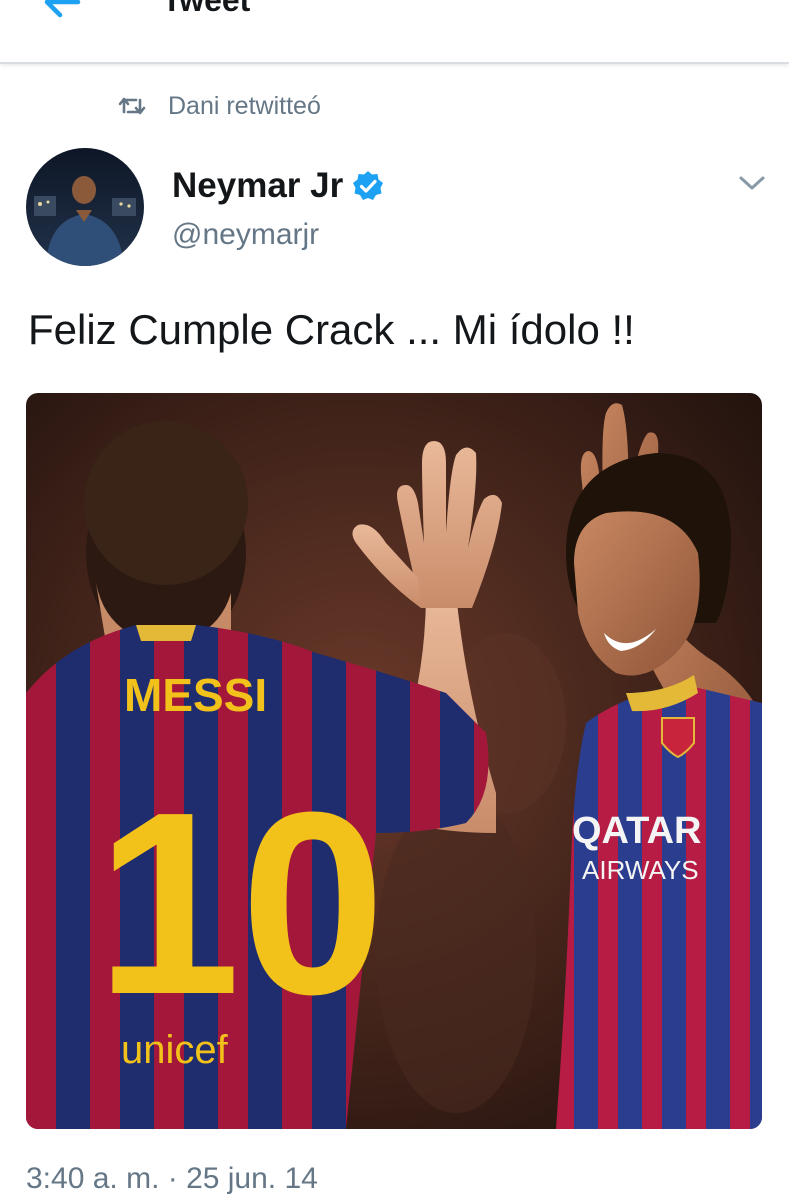 This screenshot has height=1200, width=789. What do you see at coordinates (394, 32) in the screenshot?
I see `top-bar: Tweet` at bounding box center [394, 32].